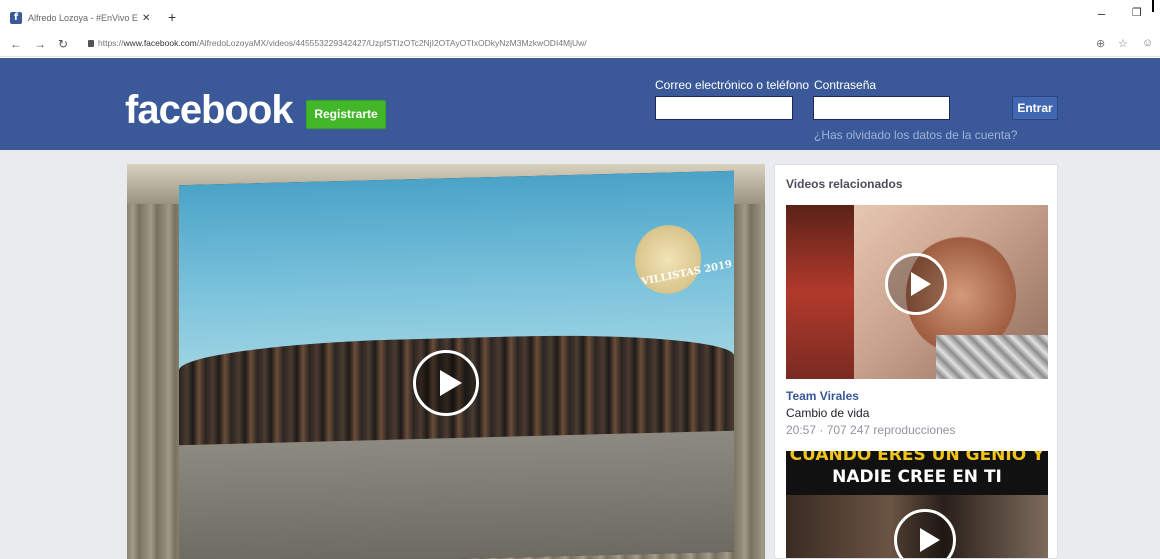 The height and width of the screenshot is (559, 1160). What do you see at coordinates (146, 18) in the screenshot?
I see `close-tab-icon: ✕` at bounding box center [146, 18].